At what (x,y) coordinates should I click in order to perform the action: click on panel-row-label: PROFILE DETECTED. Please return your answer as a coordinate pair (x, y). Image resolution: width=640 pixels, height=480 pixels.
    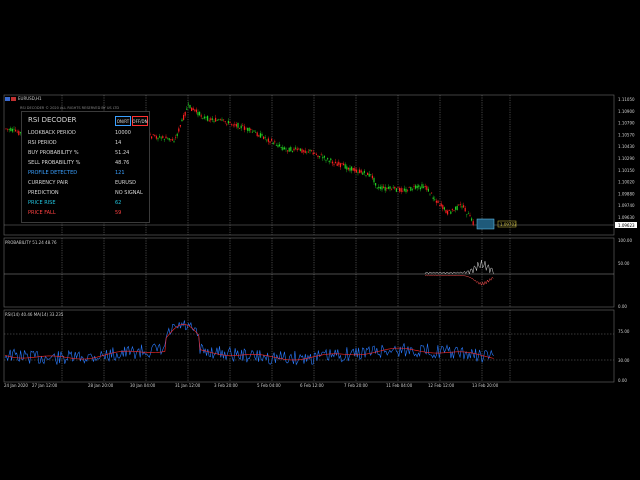
    Looking at the image, I should click on (53, 173).